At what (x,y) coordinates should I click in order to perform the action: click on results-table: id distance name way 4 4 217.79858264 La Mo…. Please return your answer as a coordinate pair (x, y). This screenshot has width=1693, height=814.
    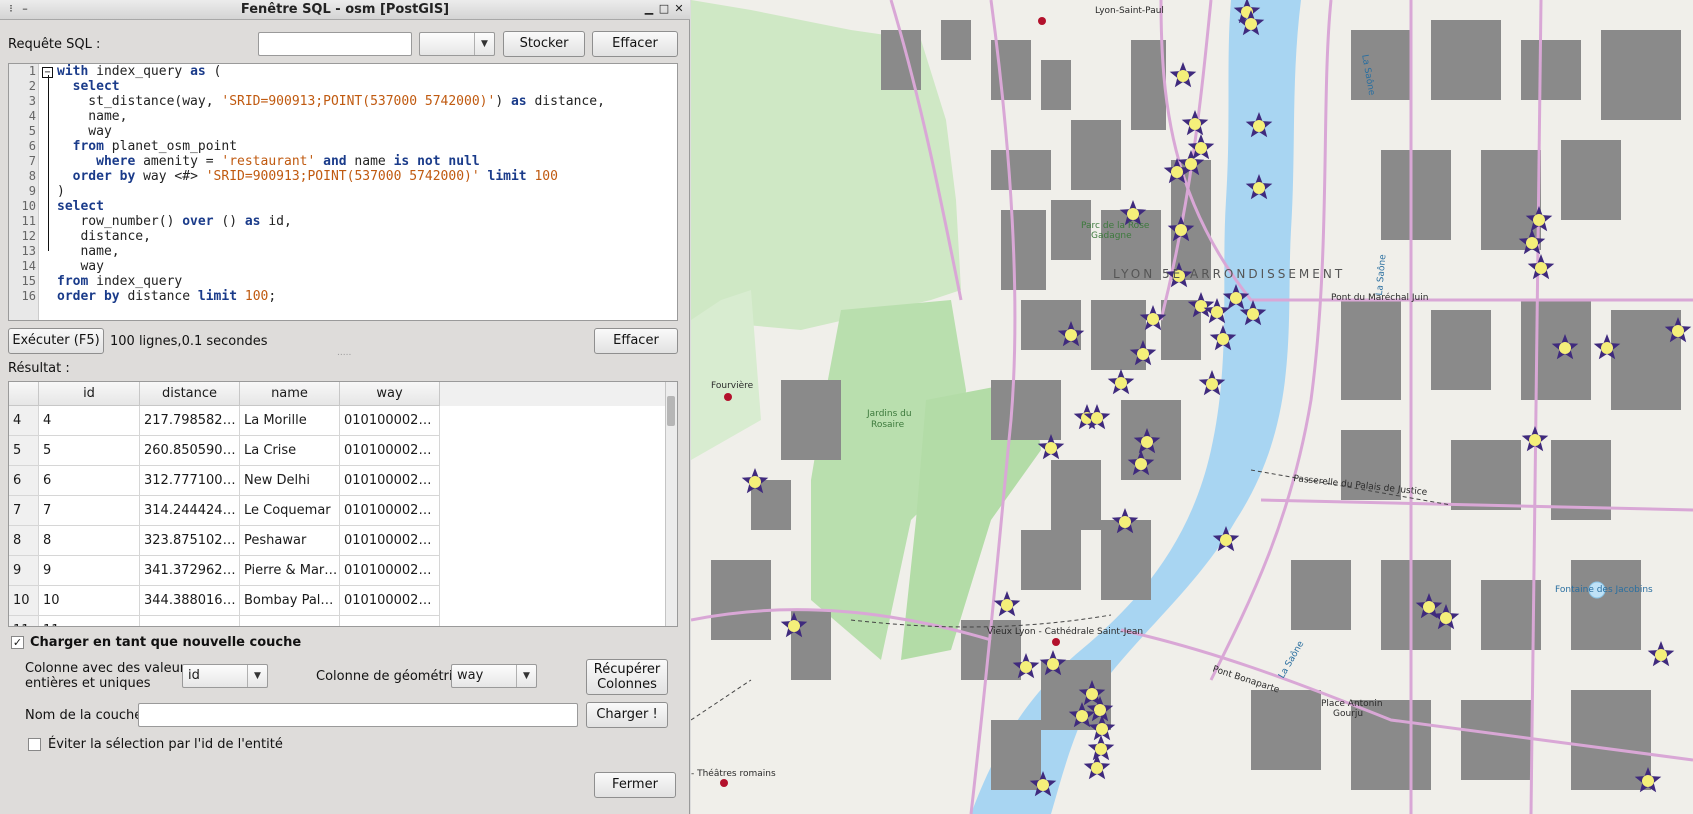
    Looking at the image, I should click on (343, 504).